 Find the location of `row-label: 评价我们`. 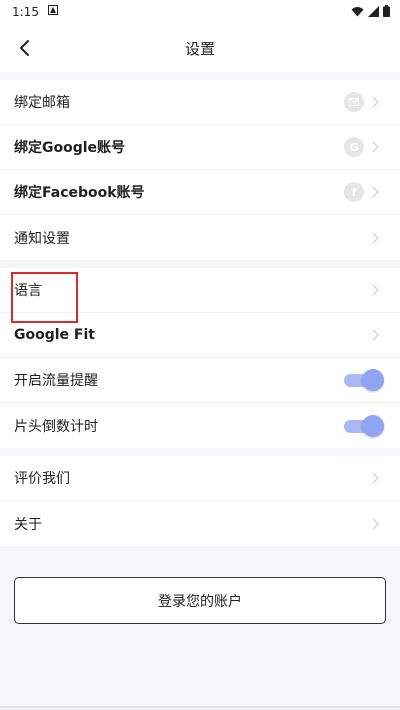

row-label: 评价我们 is located at coordinates (42, 479).